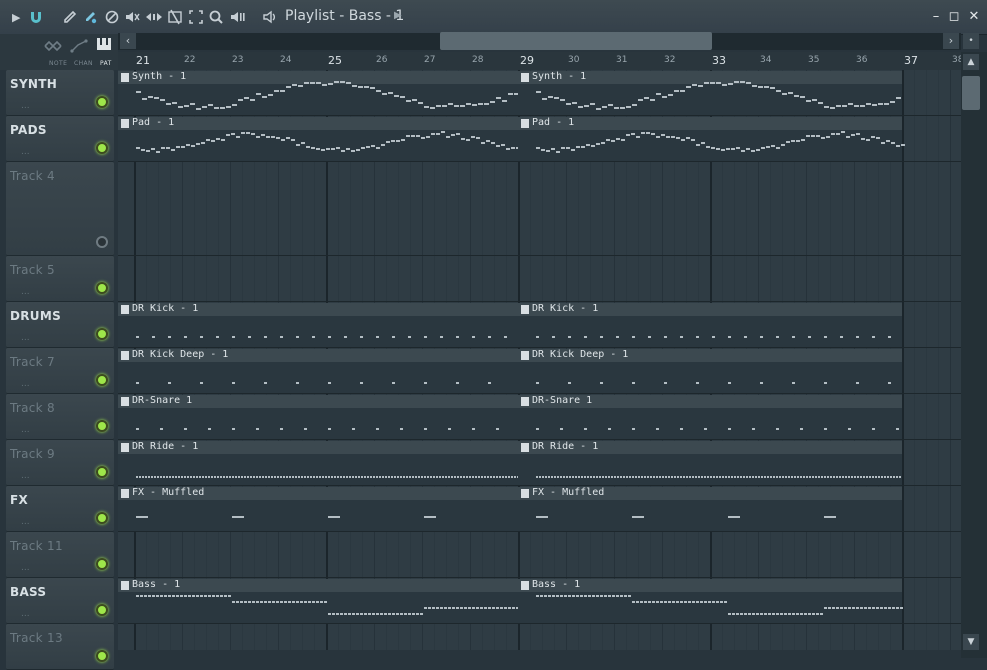 This screenshot has width=987, height=670. What do you see at coordinates (951, 41) in the screenshot?
I see `scroll-right-button: ›` at bounding box center [951, 41].